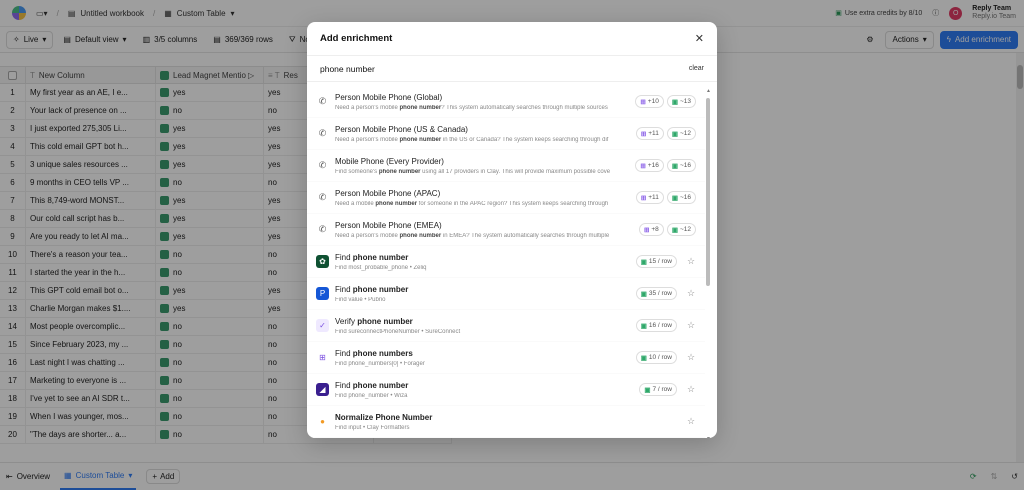 This screenshot has width=1024, height=490. I want to click on search-input, so click(485, 68).